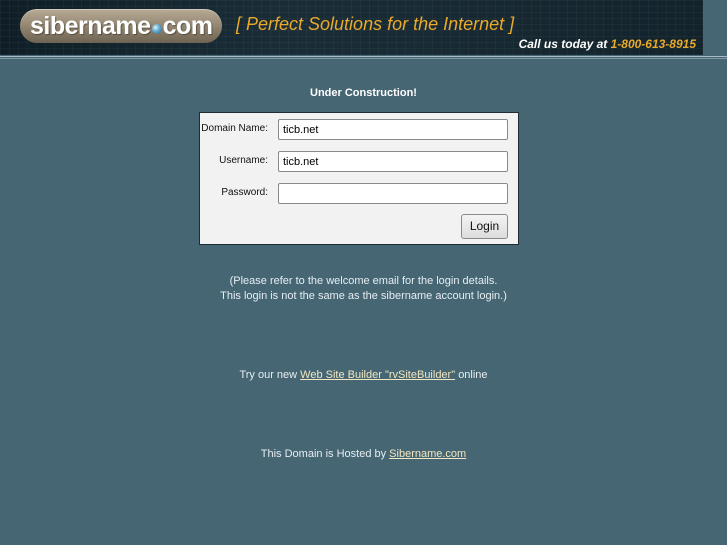 This screenshot has height=545, width=727. I want to click on header-divider, so click(363, 56).